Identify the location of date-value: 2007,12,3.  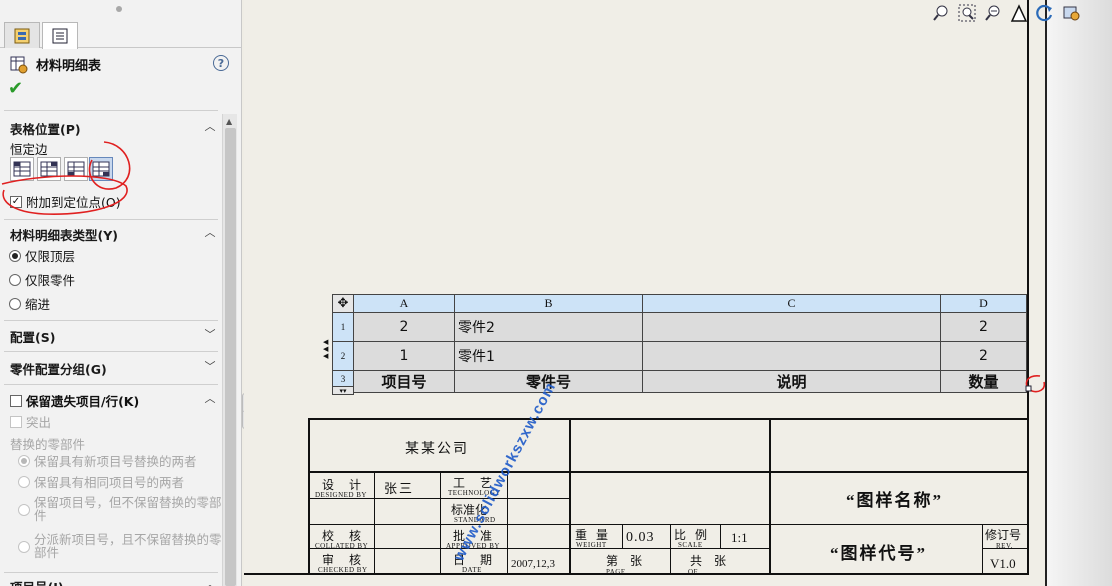
(533, 564).